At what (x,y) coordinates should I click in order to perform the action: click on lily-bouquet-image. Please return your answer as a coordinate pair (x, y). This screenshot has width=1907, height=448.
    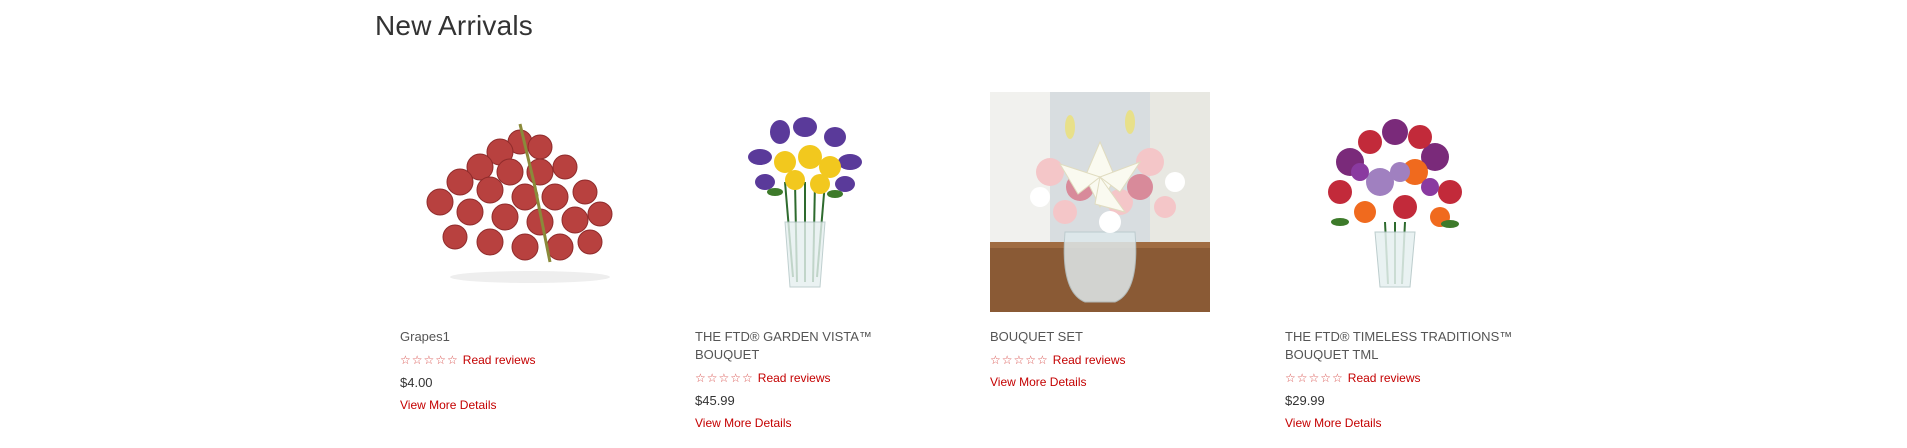
    Looking at the image, I should click on (1100, 202).